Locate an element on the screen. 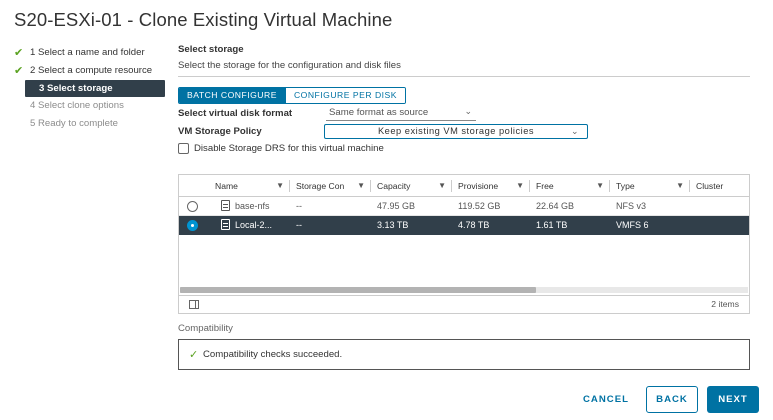  disk-format-value: Same format as source is located at coordinates (379, 112).